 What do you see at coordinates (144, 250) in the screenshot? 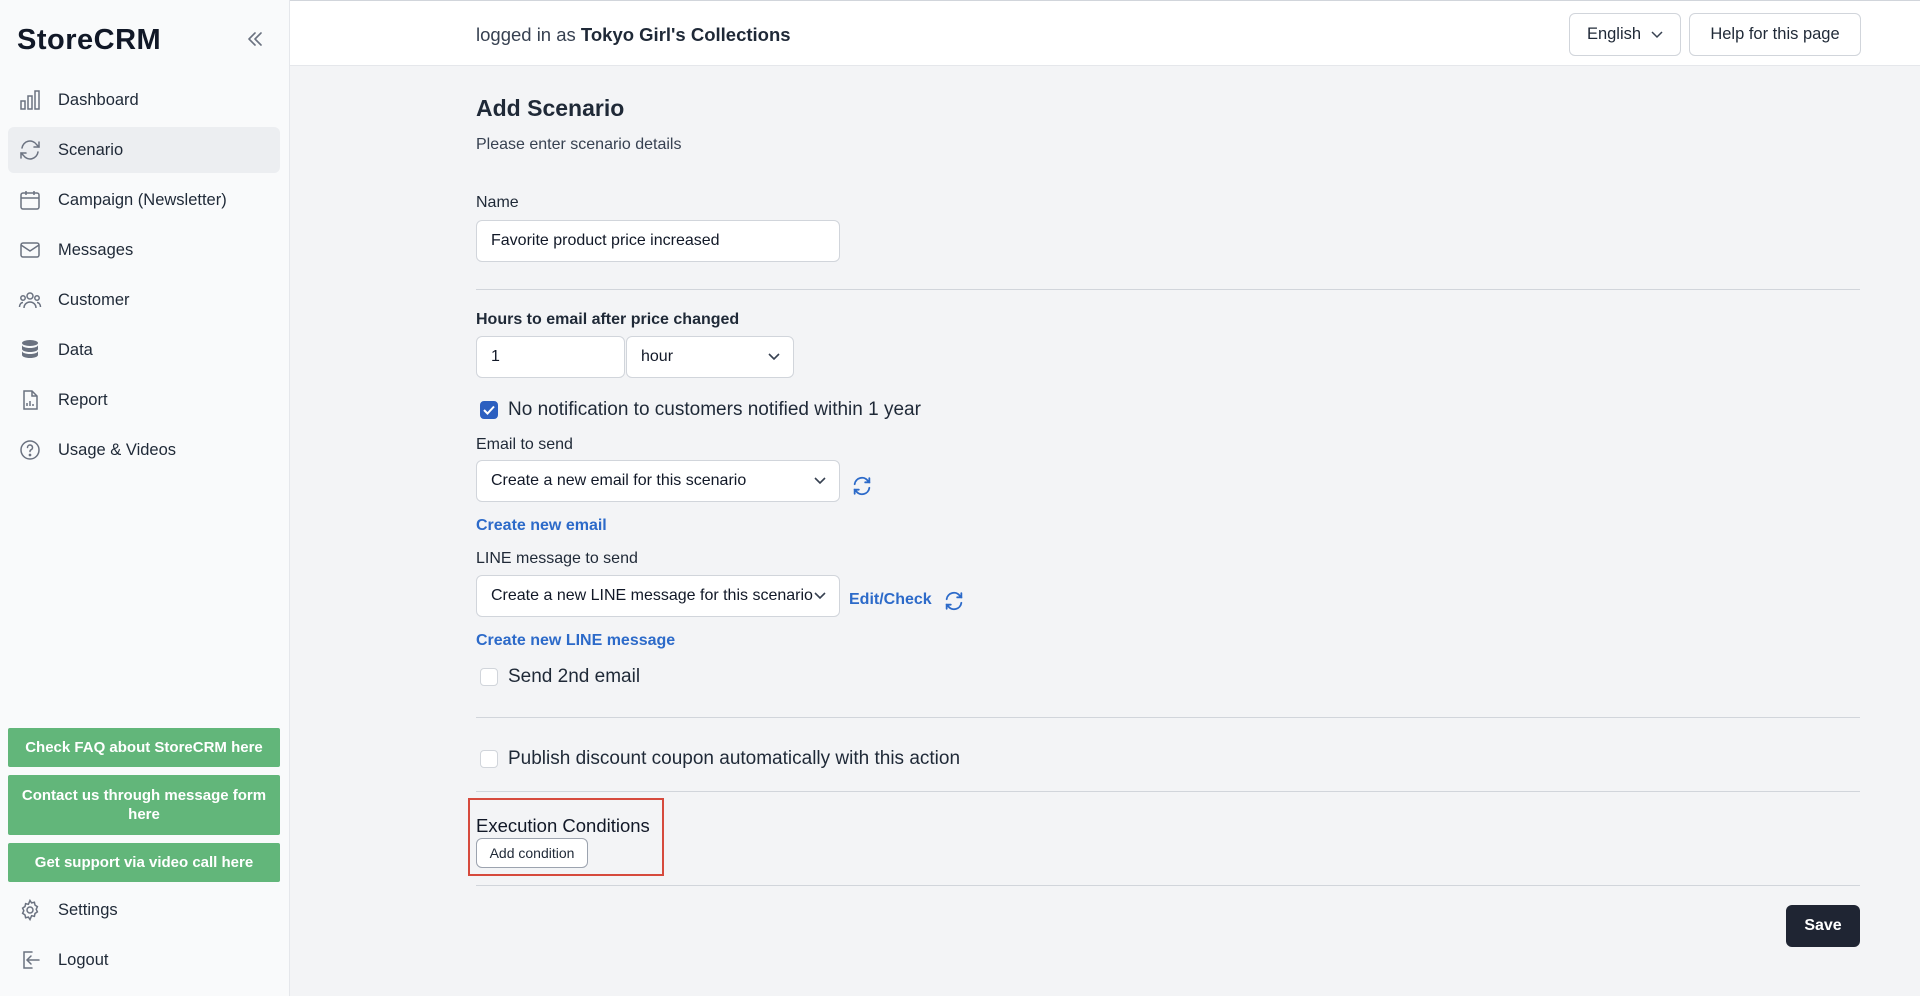
I see `sidebar-item-messages: Messages` at bounding box center [144, 250].